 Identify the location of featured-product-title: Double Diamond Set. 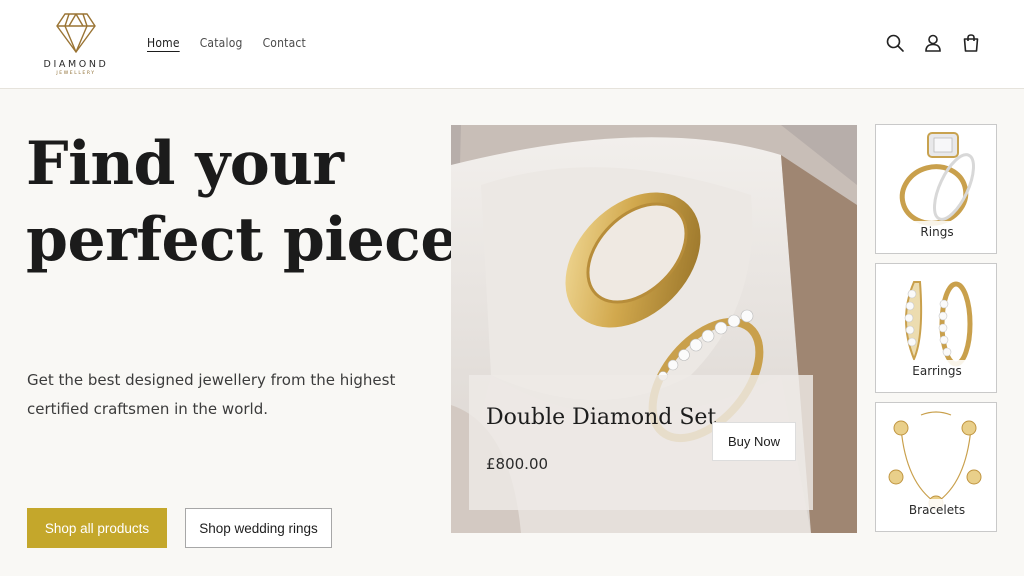
(601, 417).